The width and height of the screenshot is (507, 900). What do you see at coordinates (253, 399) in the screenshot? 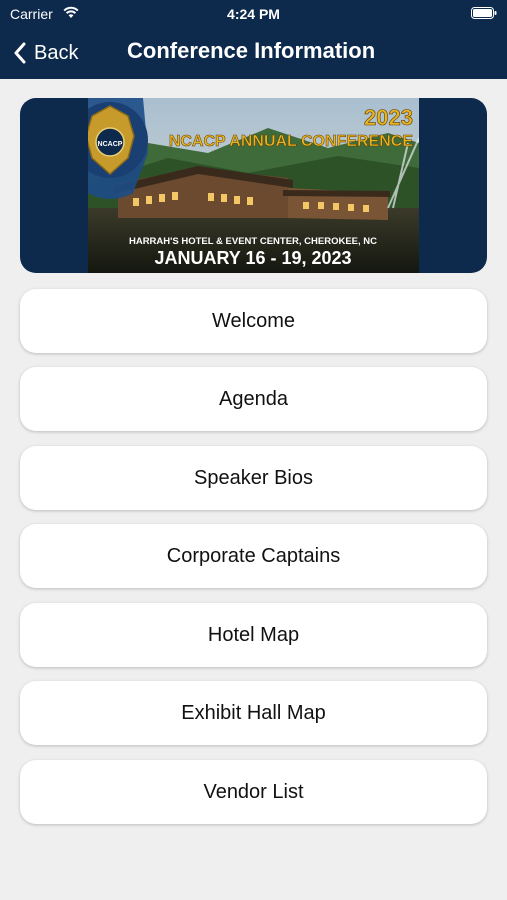
I see `agenda-button: Agenda` at bounding box center [253, 399].